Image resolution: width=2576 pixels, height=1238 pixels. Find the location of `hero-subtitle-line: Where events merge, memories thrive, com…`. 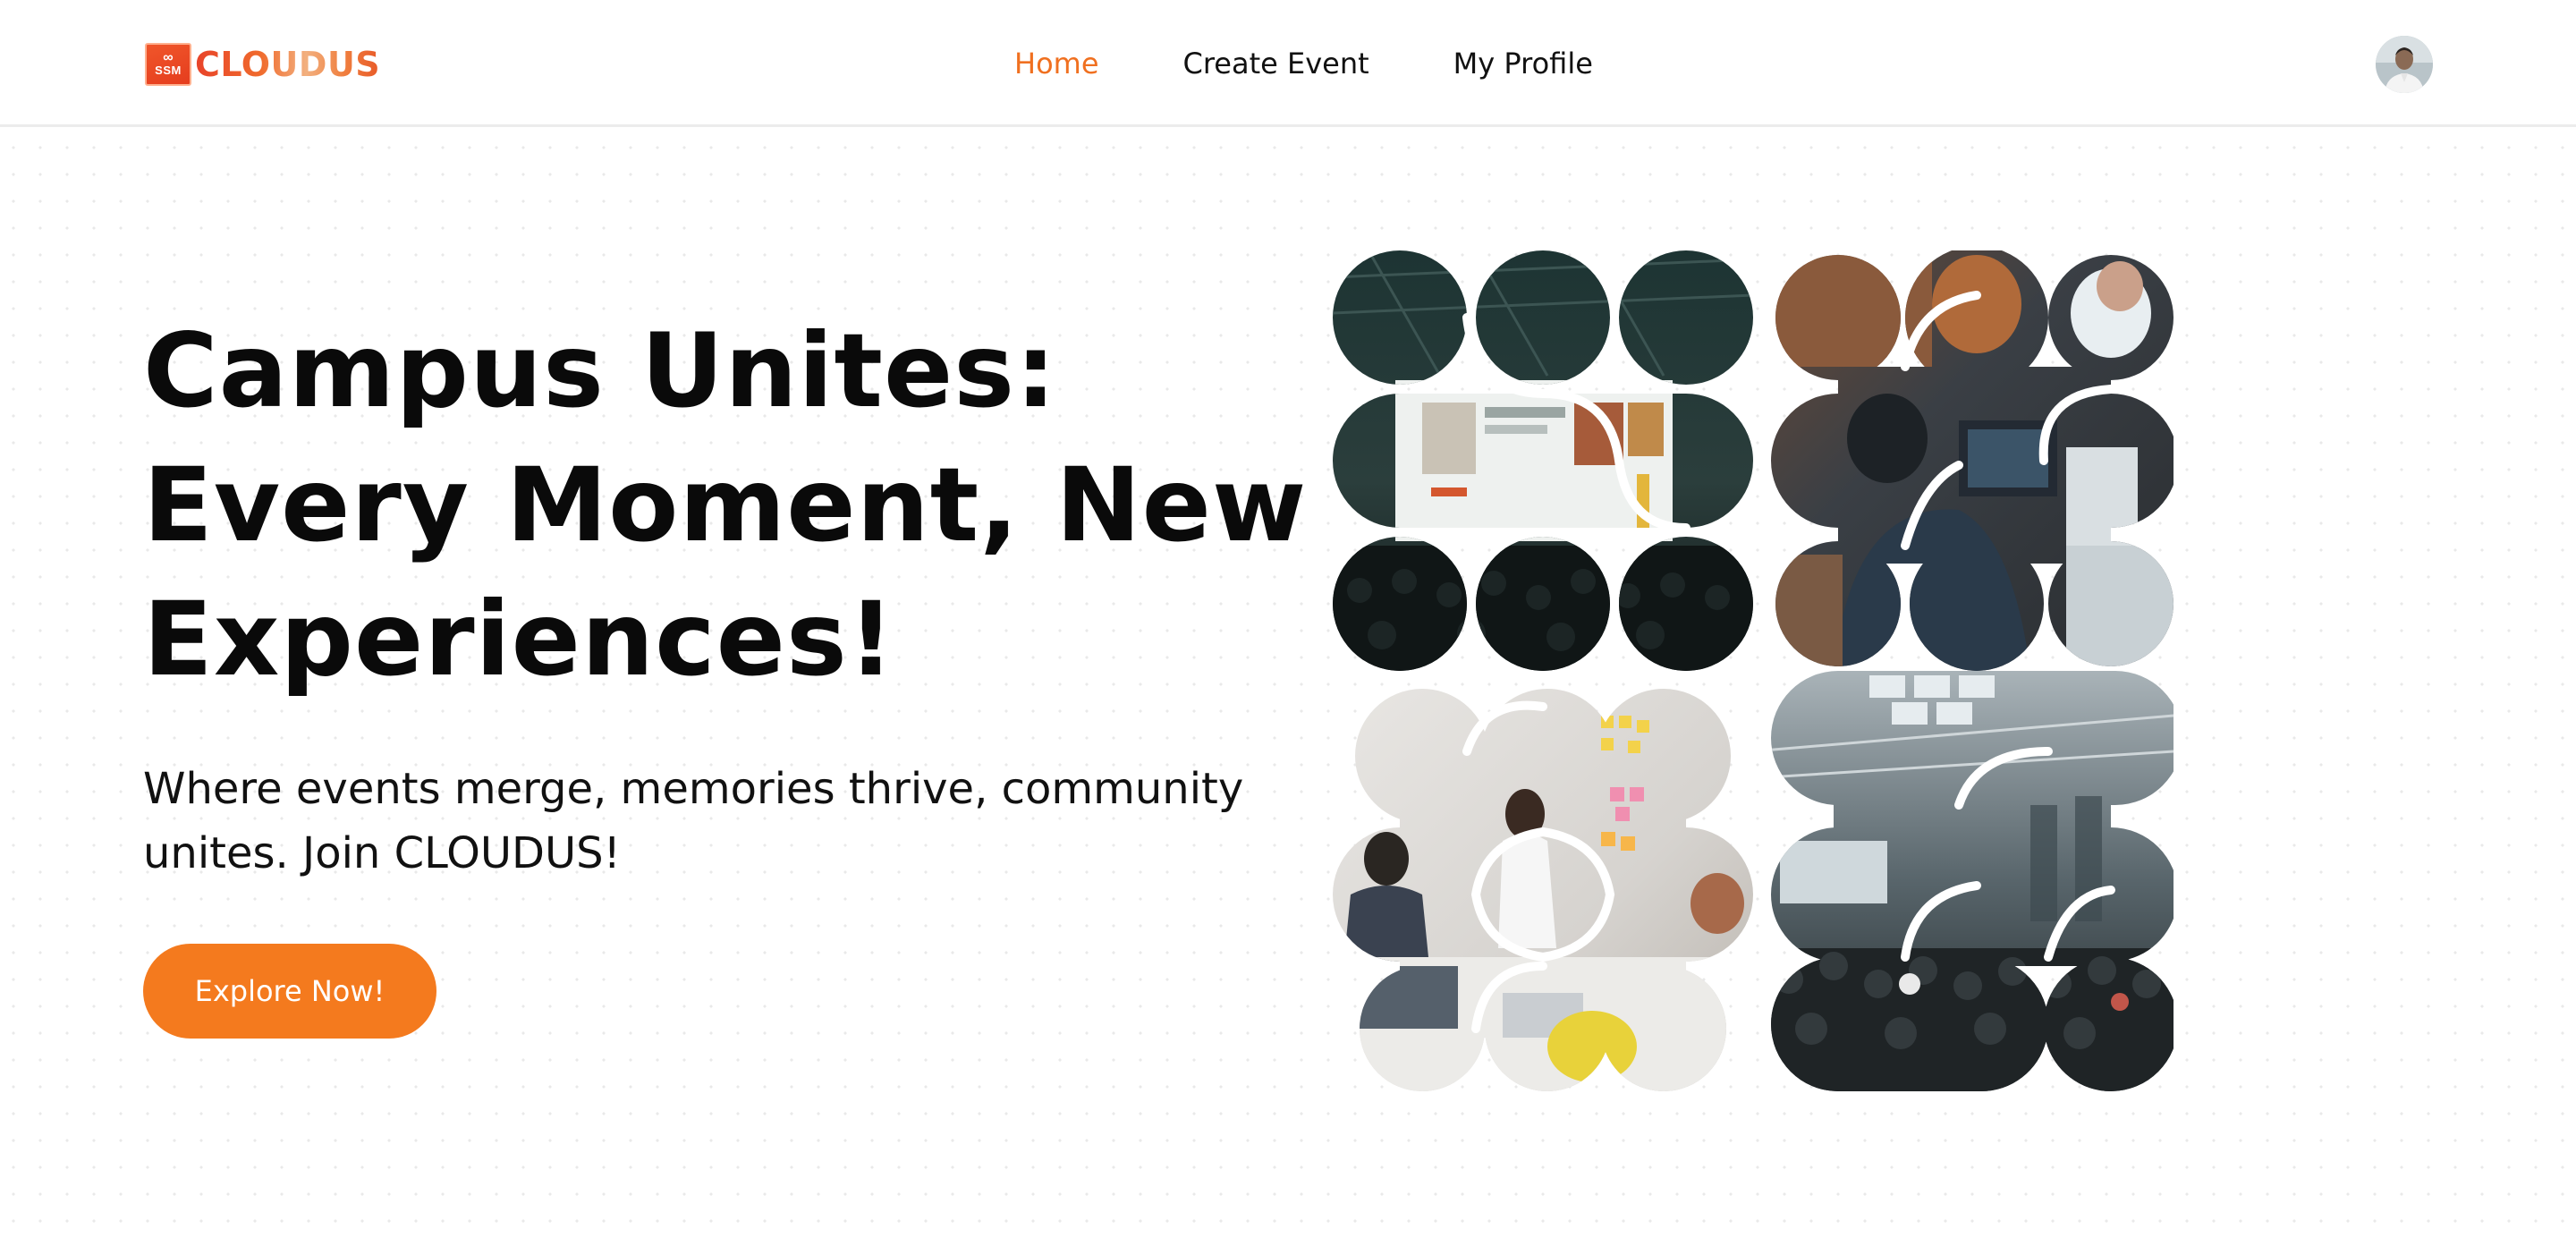

hero-subtitle-line: Where events merge, memories thrive, com… is located at coordinates (693, 789).